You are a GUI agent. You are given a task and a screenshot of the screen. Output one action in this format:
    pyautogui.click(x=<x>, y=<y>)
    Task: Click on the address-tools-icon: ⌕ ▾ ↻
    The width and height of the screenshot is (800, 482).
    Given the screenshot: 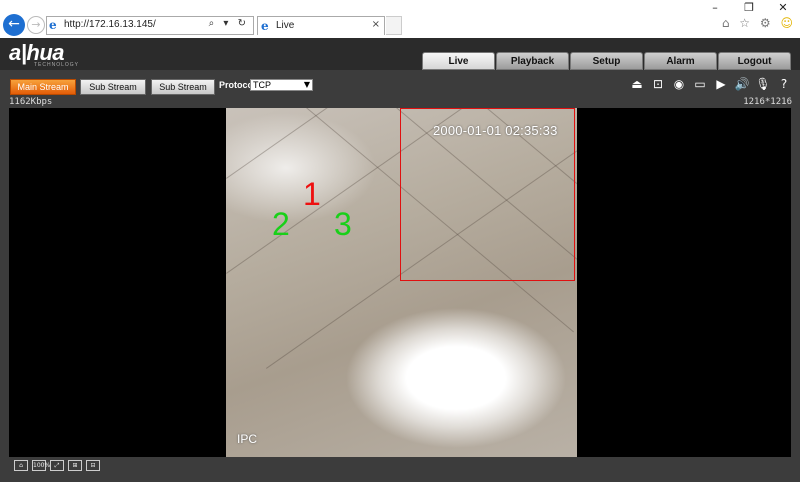 What is the action you would take?
    pyautogui.click(x=229, y=23)
    